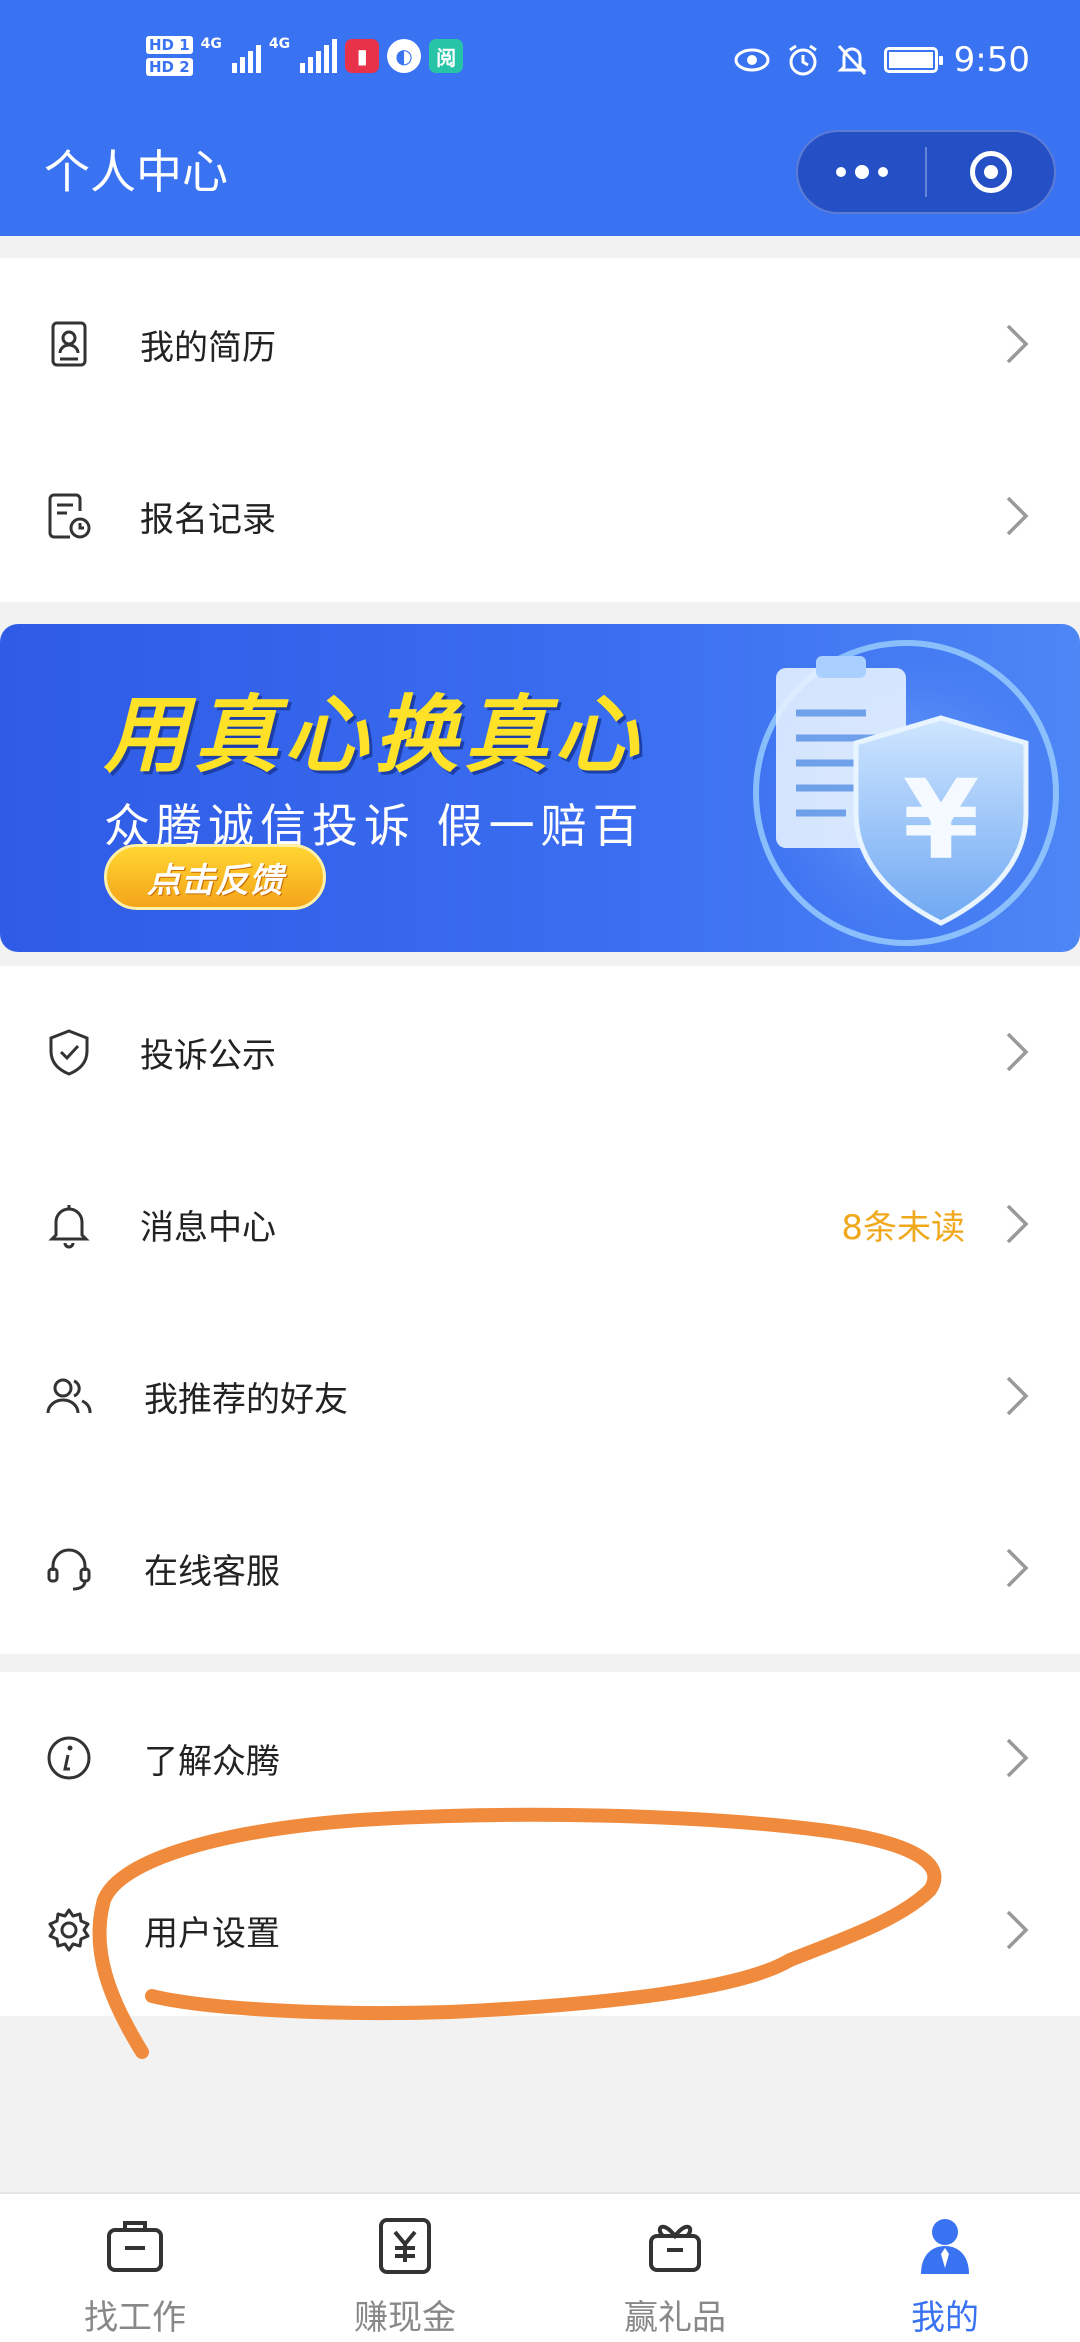 The width and height of the screenshot is (1080, 2342). What do you see at coordinates (208, 519) in the screenshot?
I see `menu-item-label: 报名记录` at bounding box center [208, 519].